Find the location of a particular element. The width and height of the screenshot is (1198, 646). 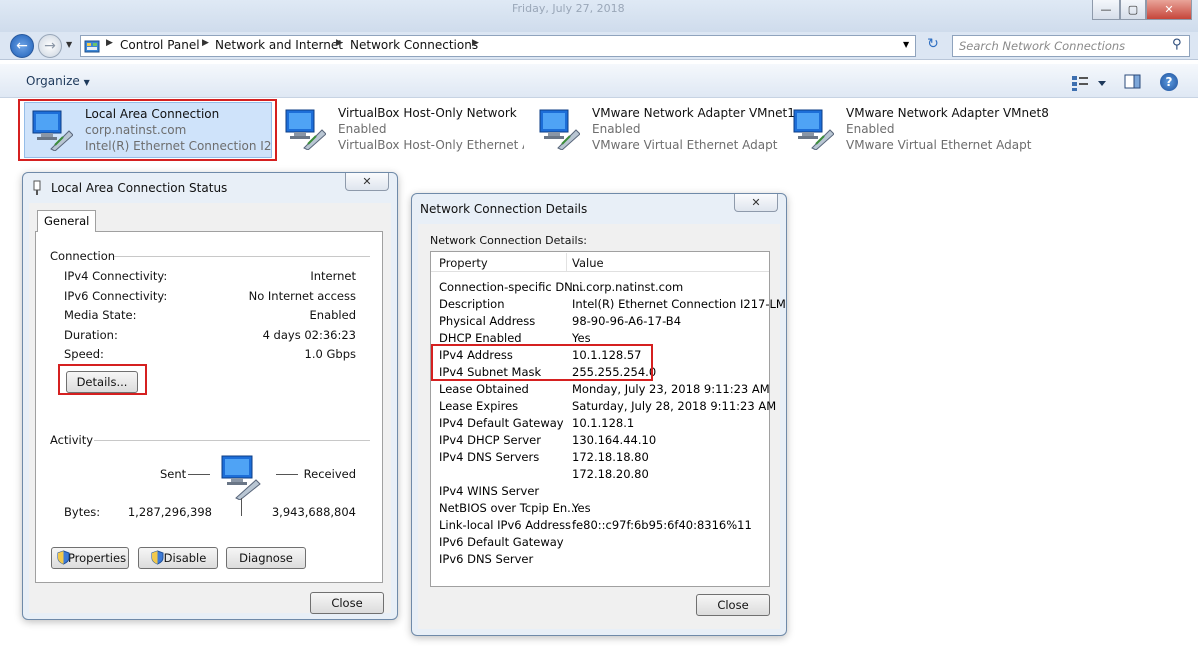

row-property: IPv4 WINS Server is located at coordinates (489, 491).